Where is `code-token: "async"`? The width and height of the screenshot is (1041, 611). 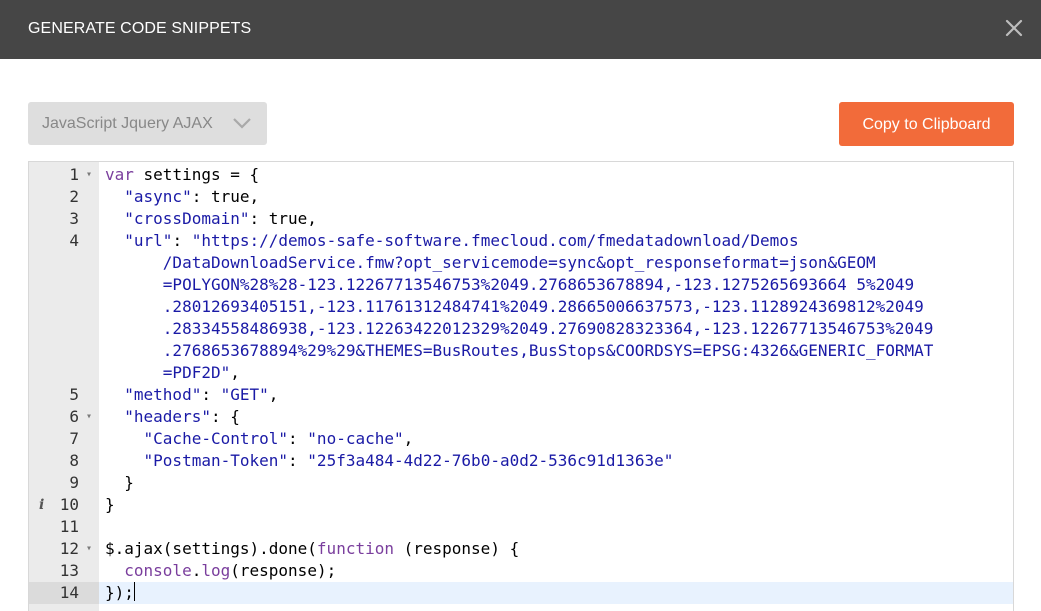
code-token: "async" is located at coordinates (158, 196).